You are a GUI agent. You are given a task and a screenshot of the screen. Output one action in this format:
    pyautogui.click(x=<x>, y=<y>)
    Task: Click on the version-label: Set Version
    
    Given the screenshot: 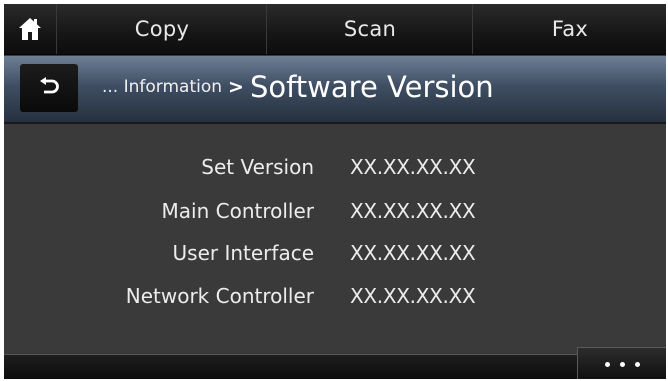 What is the action you would take?
    pyautogui.click(x=257, y=167)
    